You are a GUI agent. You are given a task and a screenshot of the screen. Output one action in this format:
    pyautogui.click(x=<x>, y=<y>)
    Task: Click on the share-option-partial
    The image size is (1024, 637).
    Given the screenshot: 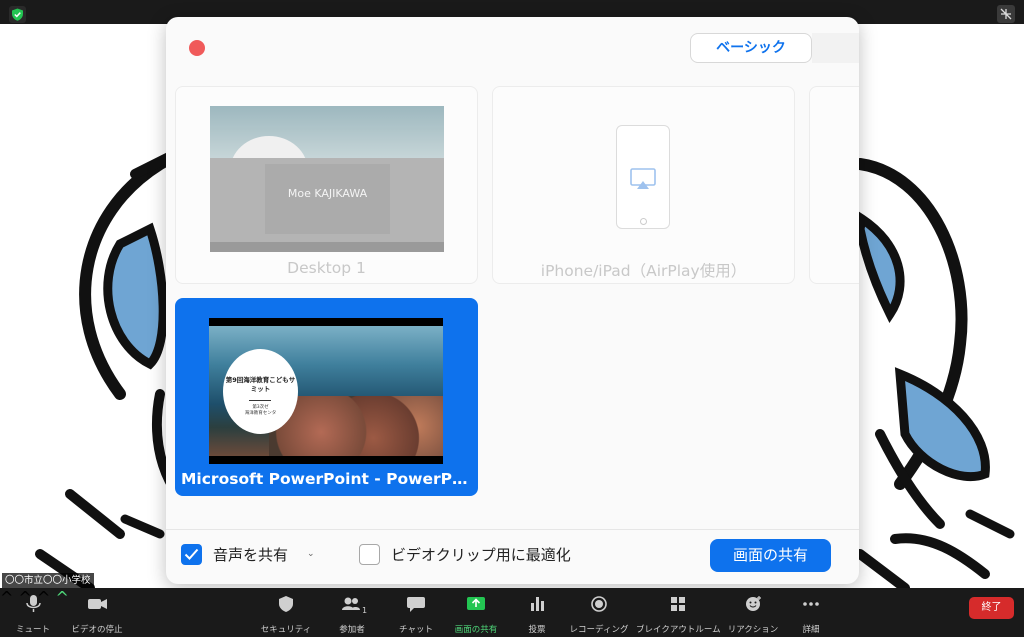 What is the action you would take?
    pyautogui.click(x=834, y=185)
    